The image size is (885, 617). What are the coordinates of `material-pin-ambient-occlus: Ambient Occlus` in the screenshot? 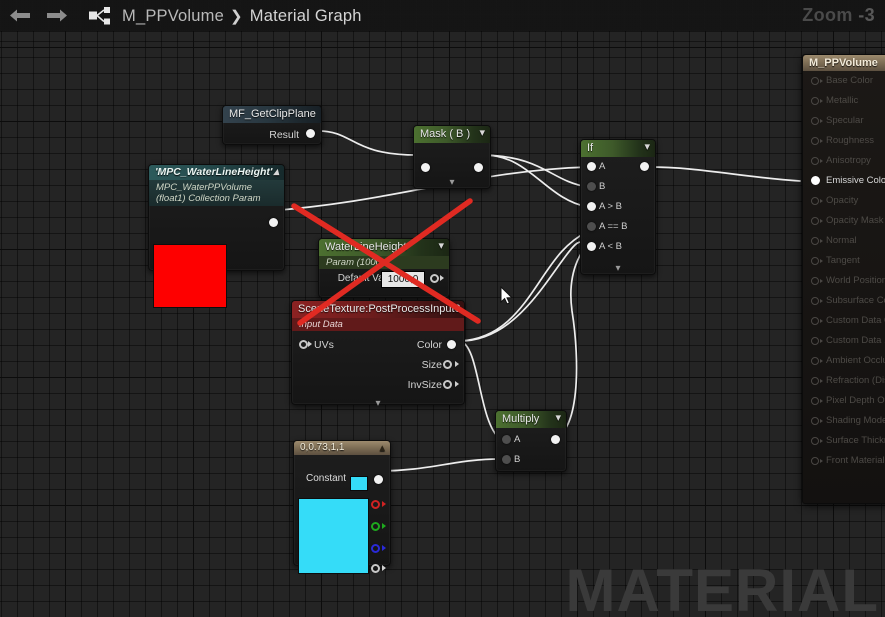 It's located at (844, 361).